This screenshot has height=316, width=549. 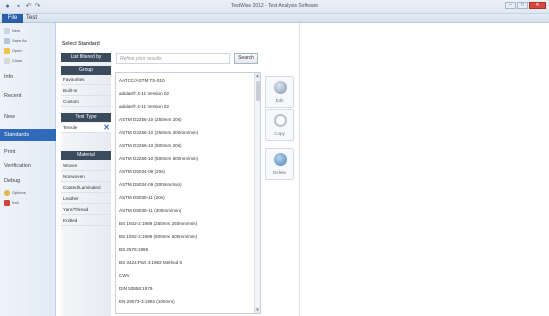 What do you see at coordinates (173, 58) in the screenshot?
I see `search-input` at bounding box center [173, 58].